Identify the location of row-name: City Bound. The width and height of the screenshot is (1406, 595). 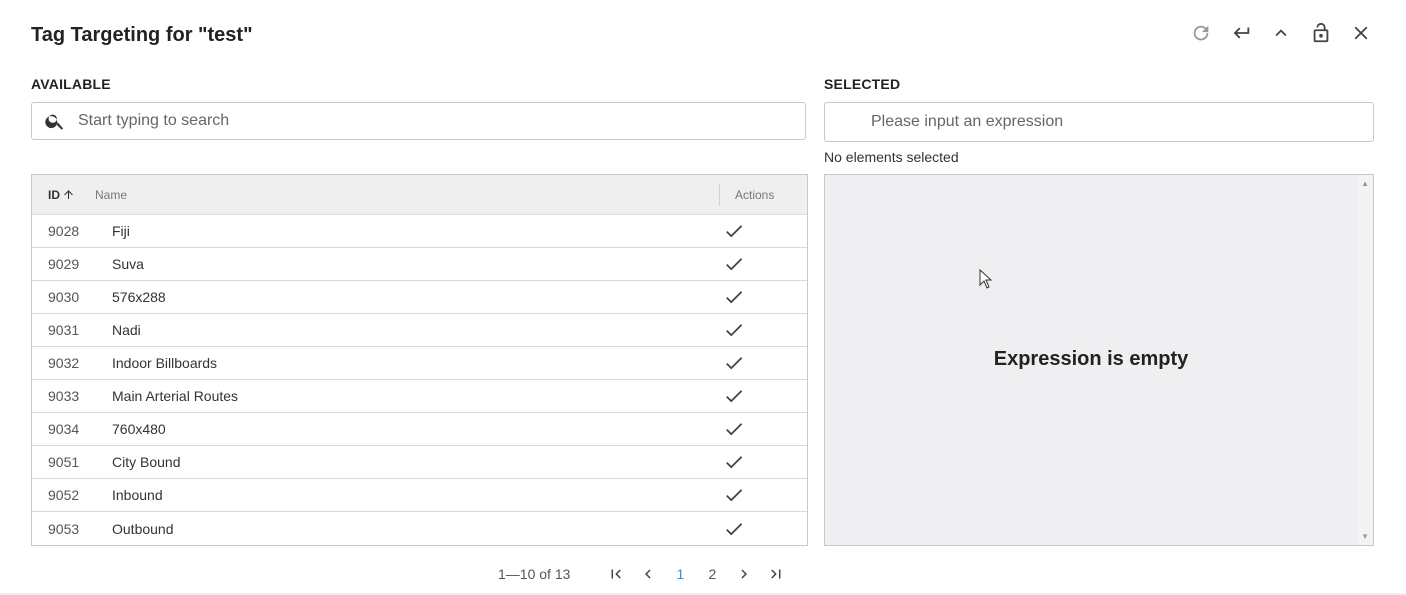
(146, 462).